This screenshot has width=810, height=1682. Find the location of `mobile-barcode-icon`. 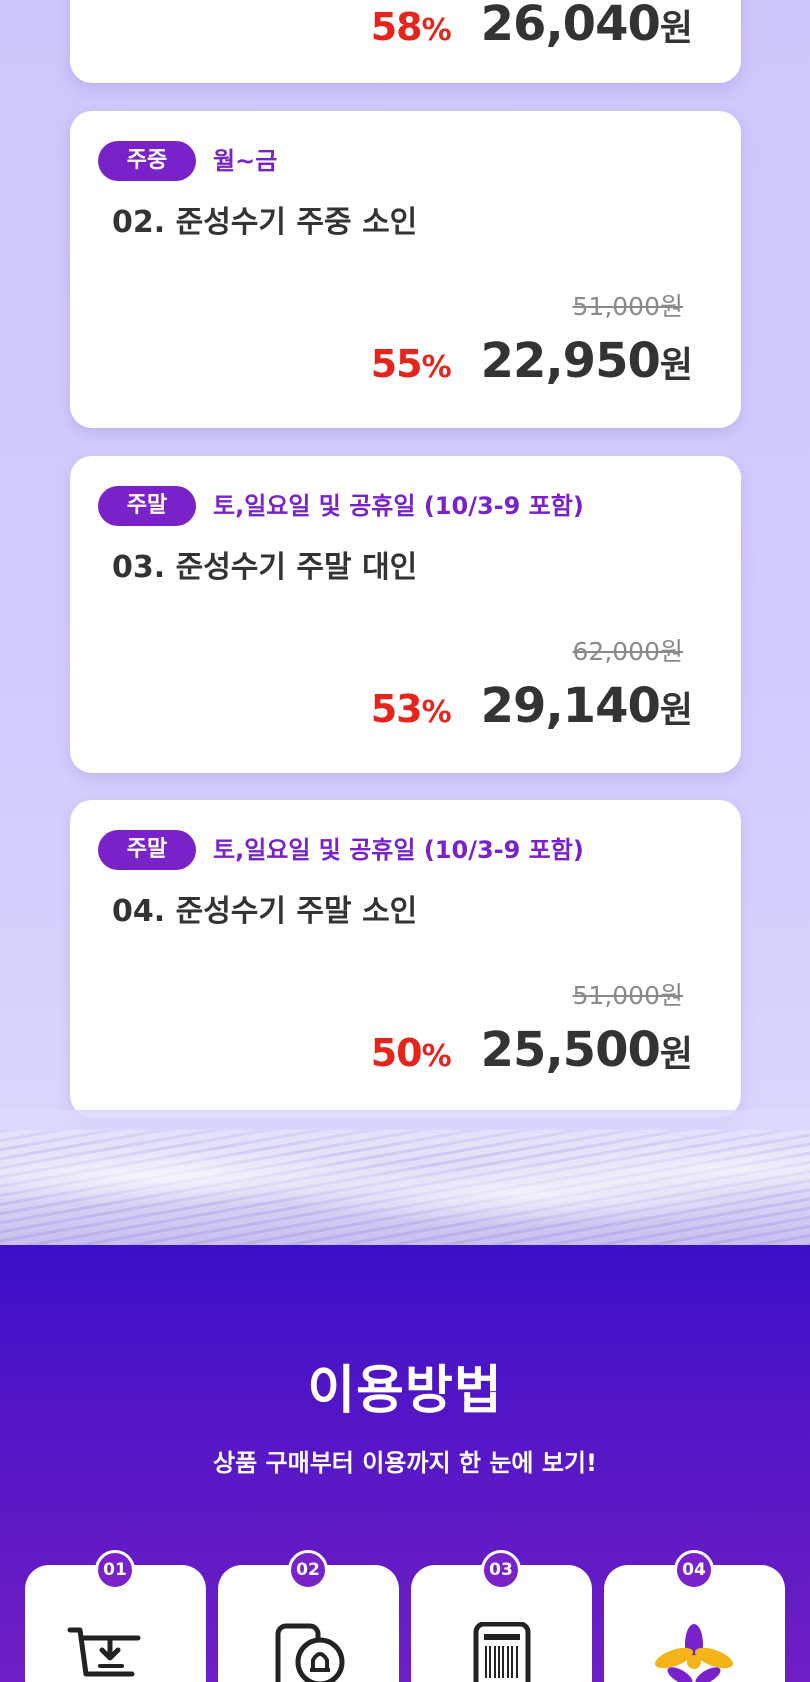

mobile-barcode-icon is located at coordinates (502, 1652).